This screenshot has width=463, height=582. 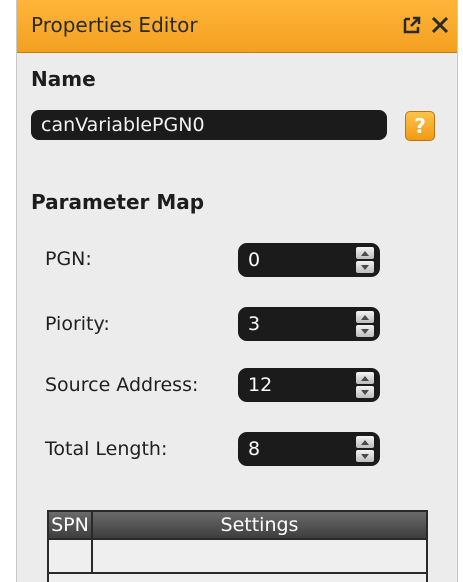 I want to click on total-length-stepper: 8, so click(x=309, y=449).